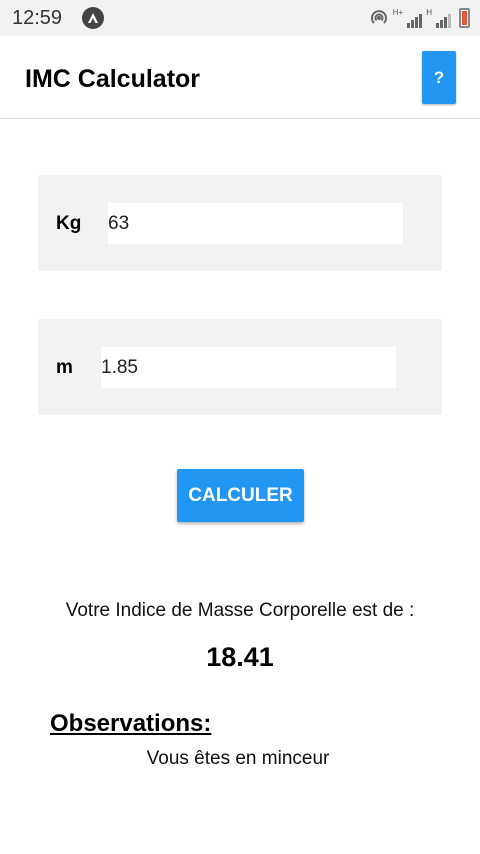  Describe the element at coordinates (93, 18) in the screenshot. I see `app-notification-icon` at that location.